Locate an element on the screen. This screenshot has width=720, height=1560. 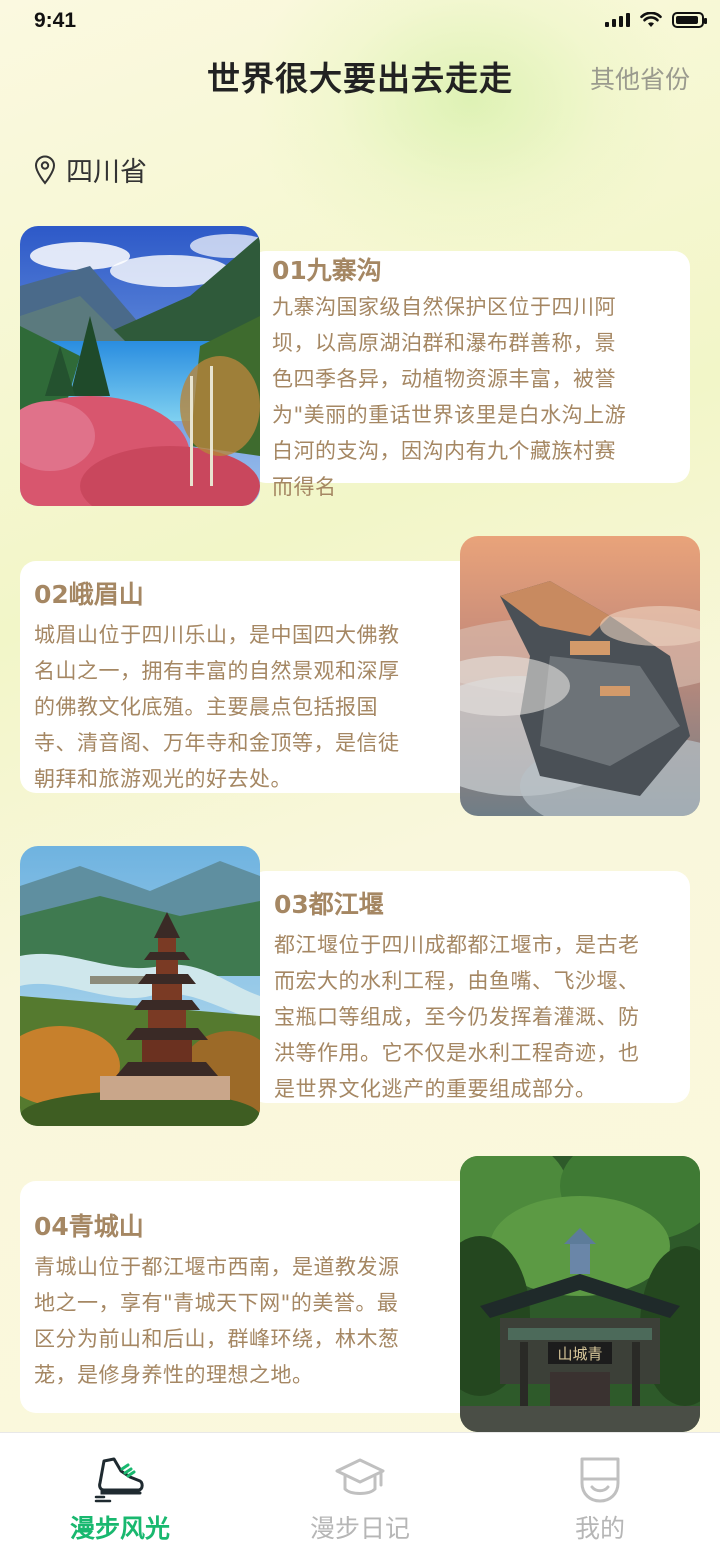
tab-label: 漫步日记 is located at coordinates (359, 1528).